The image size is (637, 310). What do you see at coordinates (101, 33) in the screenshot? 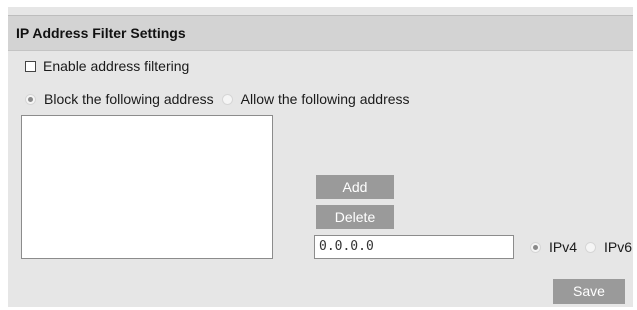
I see `panel-title: IP Address Filter Settings` at bounding box center [101, 33].